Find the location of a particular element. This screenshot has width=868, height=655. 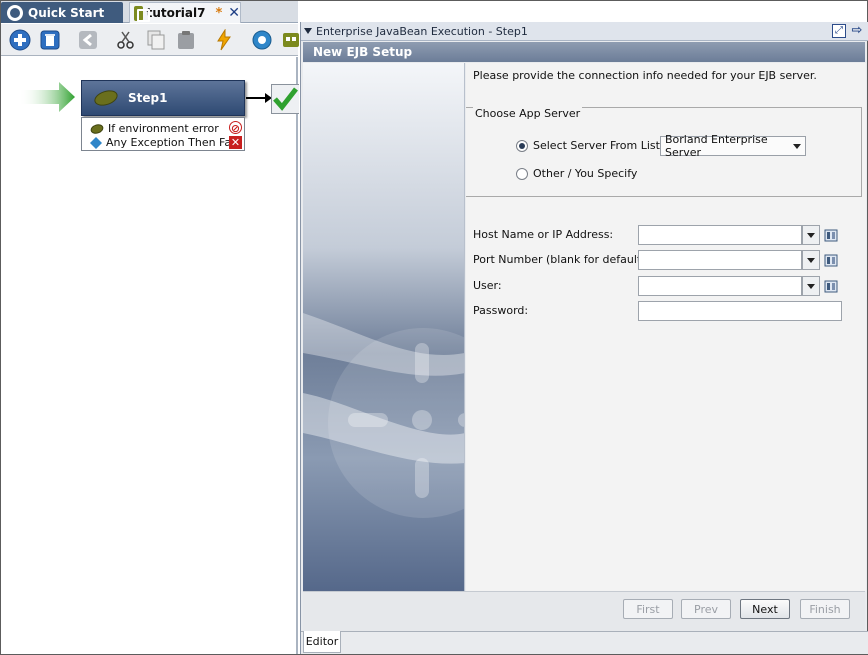

bottom-tab-strip: Editor is located at coordinates (584, 642).